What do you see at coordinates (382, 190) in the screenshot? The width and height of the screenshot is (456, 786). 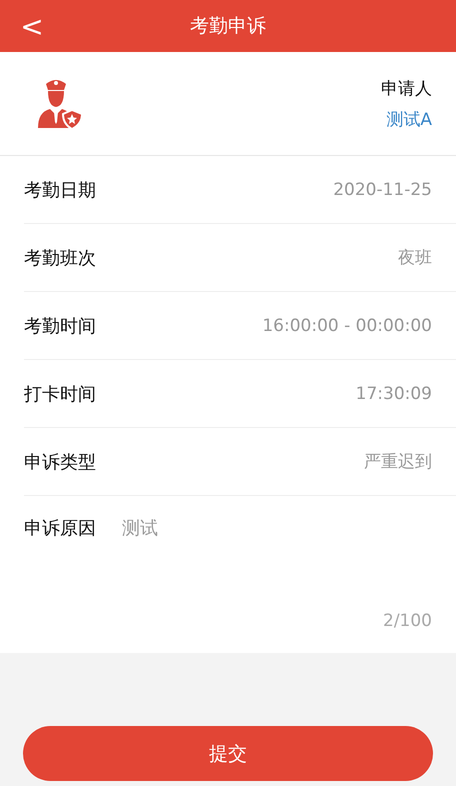 I see `field-value: 2020-11-25` at bounding box center [382, 190].